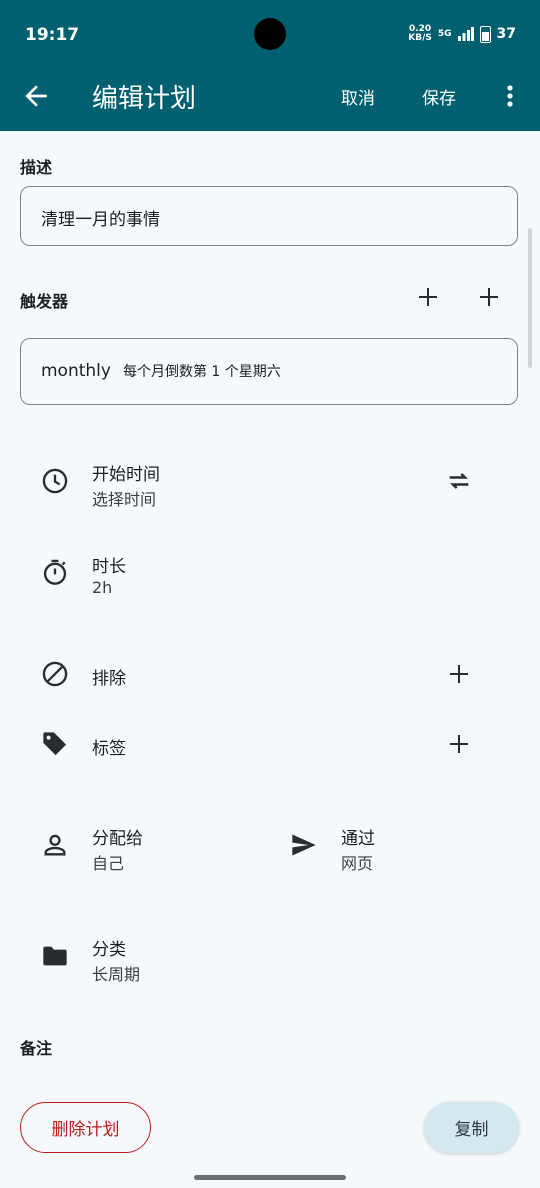 The image size is (540, 1188). Describe the element at coordinates (270, 1177) in the screenshot. I see `home-indicator` at that location.